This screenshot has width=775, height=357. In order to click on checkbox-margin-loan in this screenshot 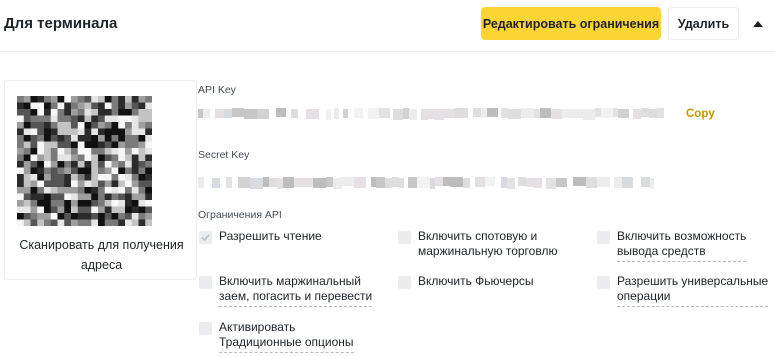, I will do `click(205, 282)`.